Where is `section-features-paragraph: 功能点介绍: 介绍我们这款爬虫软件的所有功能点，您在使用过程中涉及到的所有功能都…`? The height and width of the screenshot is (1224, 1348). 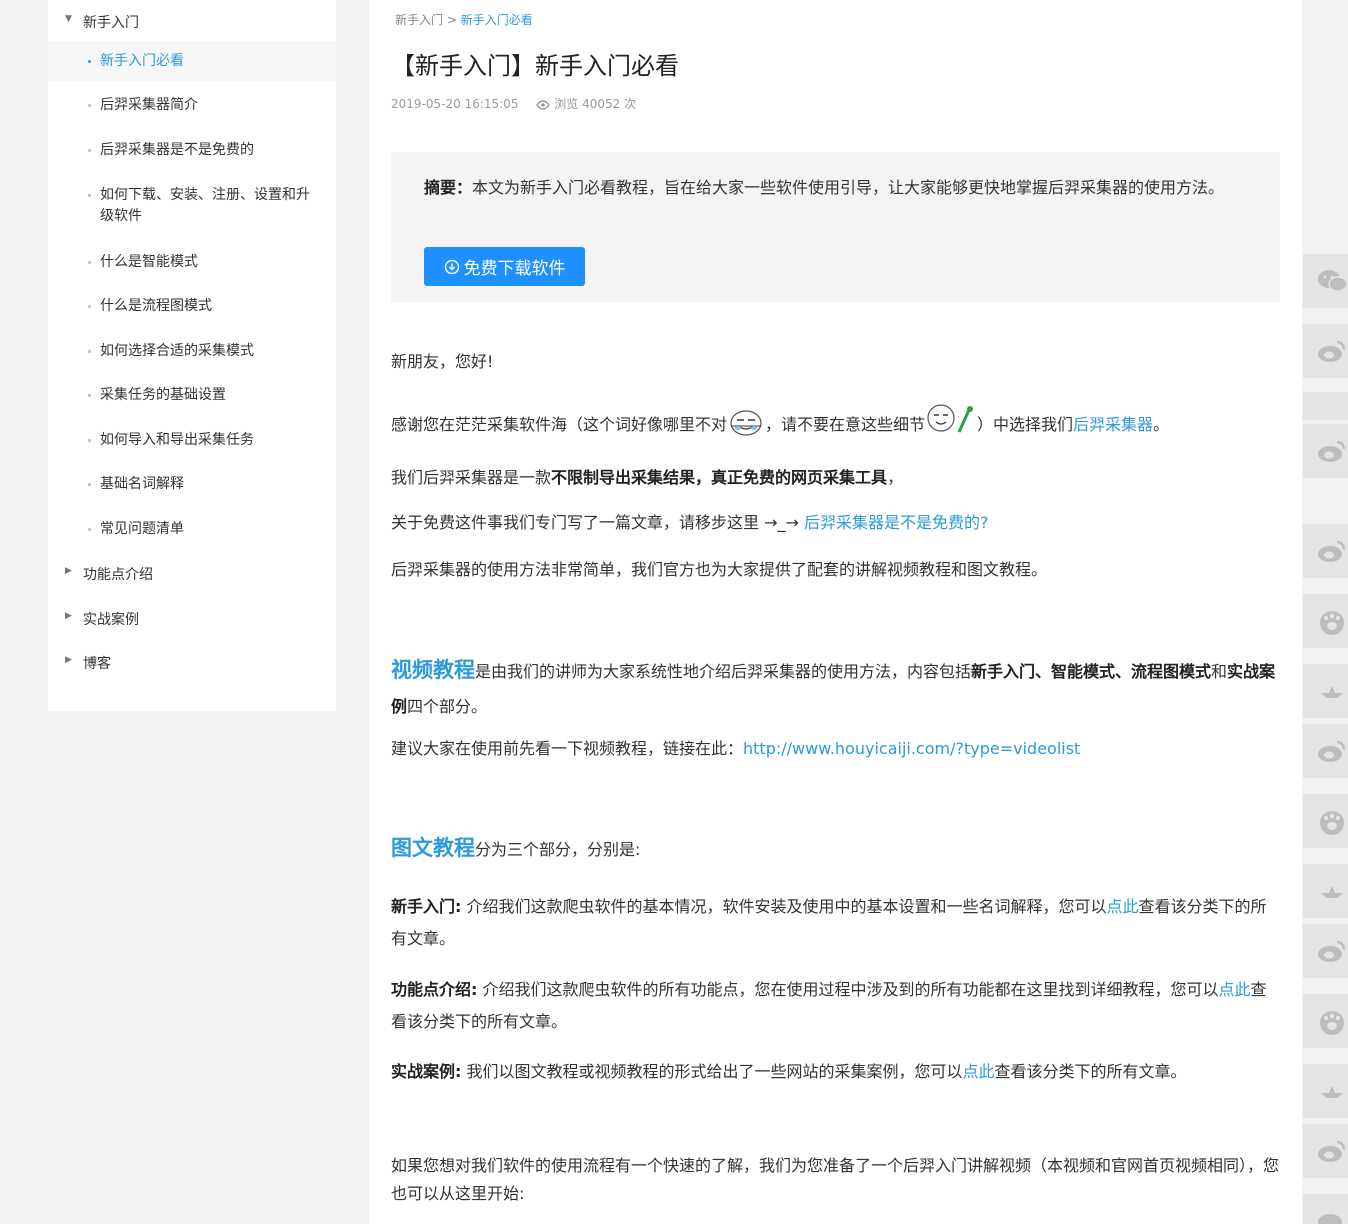
section-features-paragraph: 功能点介绍: 介绍我们这款爬虫软件的所有功能点，您在使用过程中涉及到的所有功能都… is located at coordinates (829, 1005).